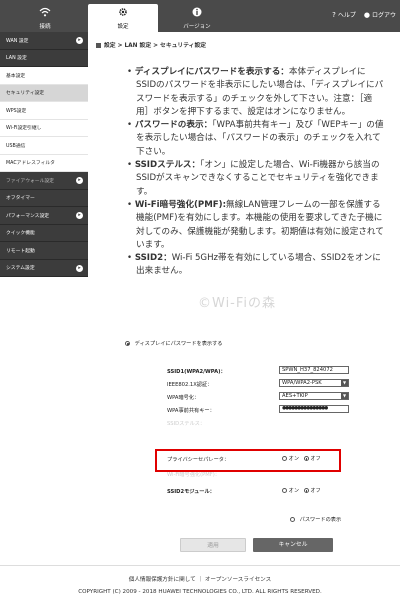  I want to click on ssid1-label: SSID1(WPA2/WPA)：, so click(196, 372).